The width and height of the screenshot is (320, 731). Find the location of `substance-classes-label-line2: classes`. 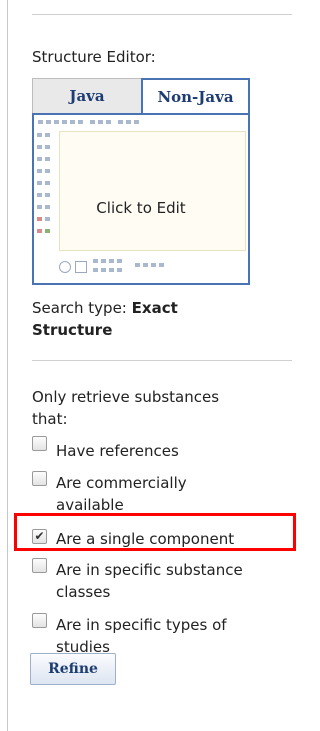

substance-classes-label-line2: classes is located at coordinates (83, 592).